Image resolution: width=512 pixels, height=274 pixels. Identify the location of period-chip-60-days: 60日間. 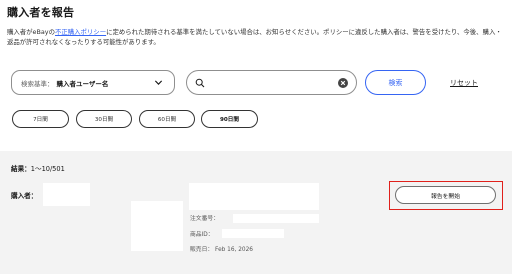
(167, 119).